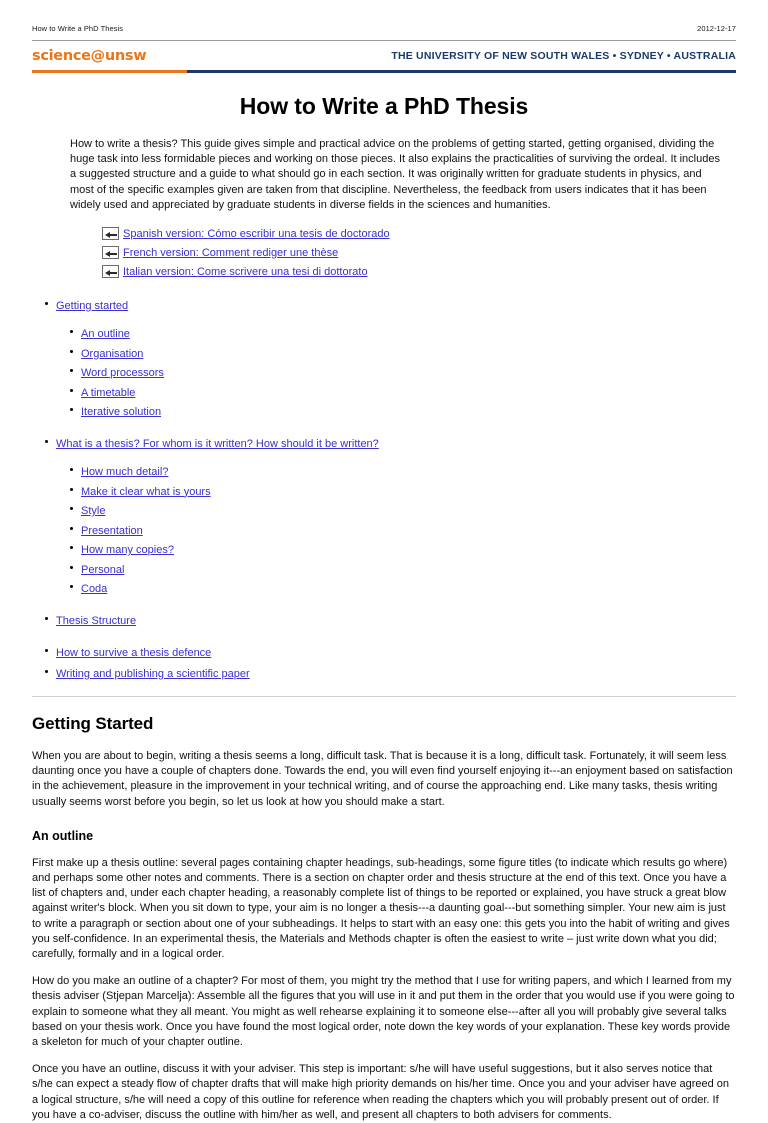 This screenshot has height=1123, width=768. What do you see at coordinates (108, 393) in the screenshot?
I see `toc-link-a-timetable: A timetable` at bounding box center [108, 393].